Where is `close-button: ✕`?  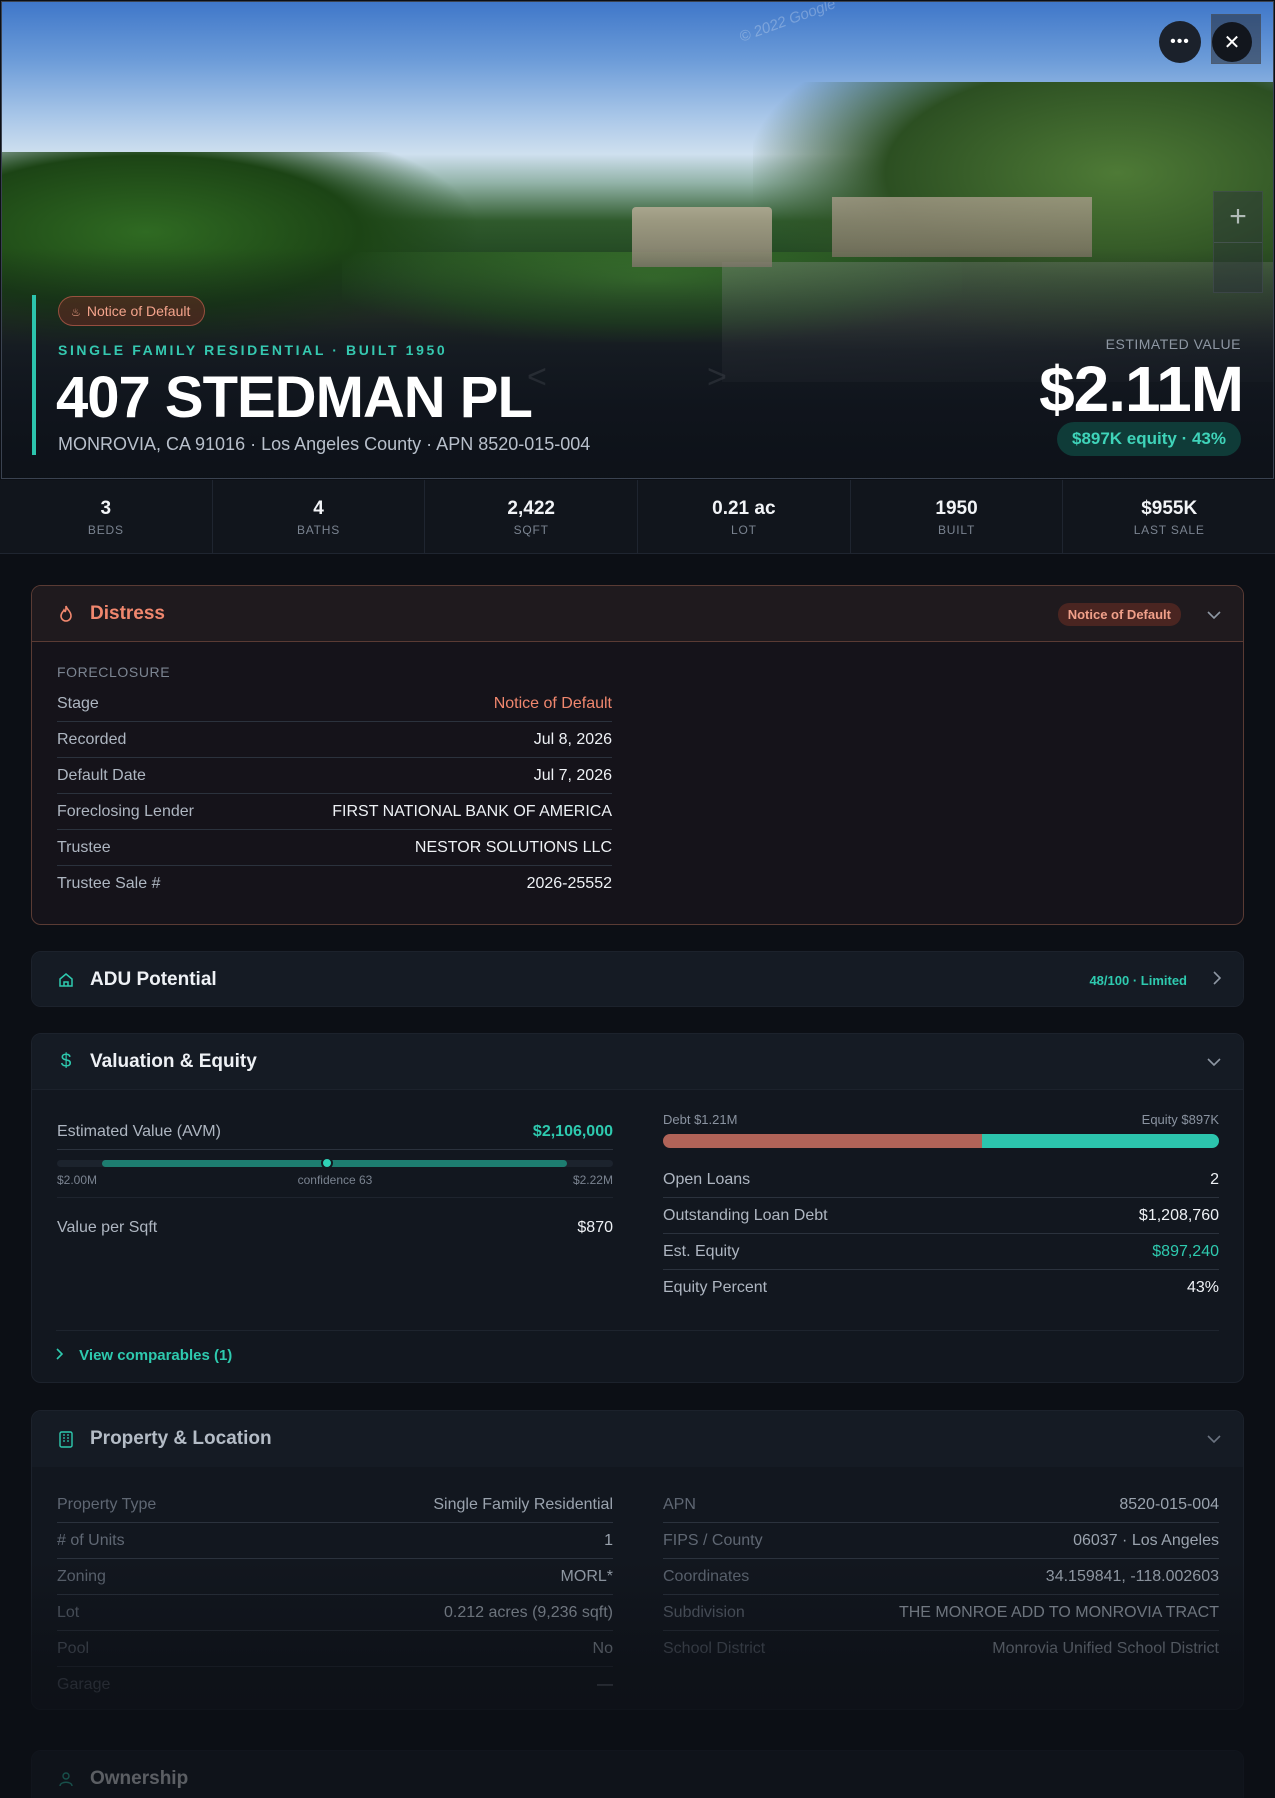
close-button: ✕ is located at coordinates (1232, 42).